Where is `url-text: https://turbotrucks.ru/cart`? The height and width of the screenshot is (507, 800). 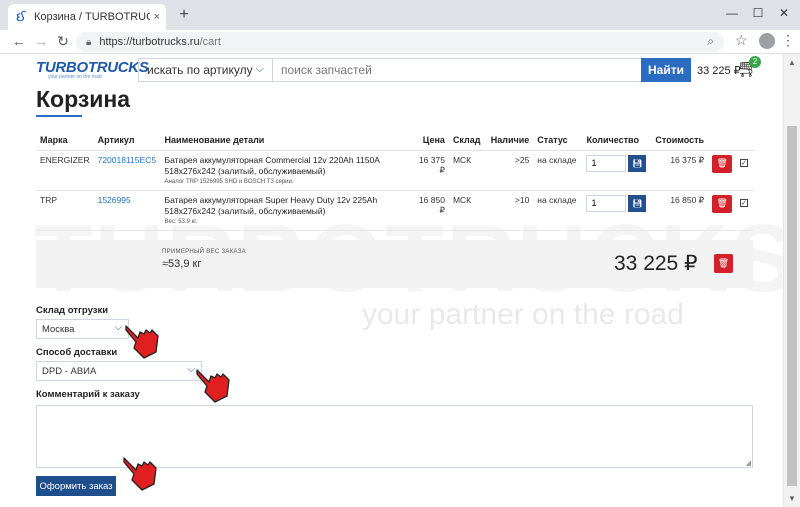 url-text: https://turbotrucks.ru/cart is located at coordinates (160, 42).